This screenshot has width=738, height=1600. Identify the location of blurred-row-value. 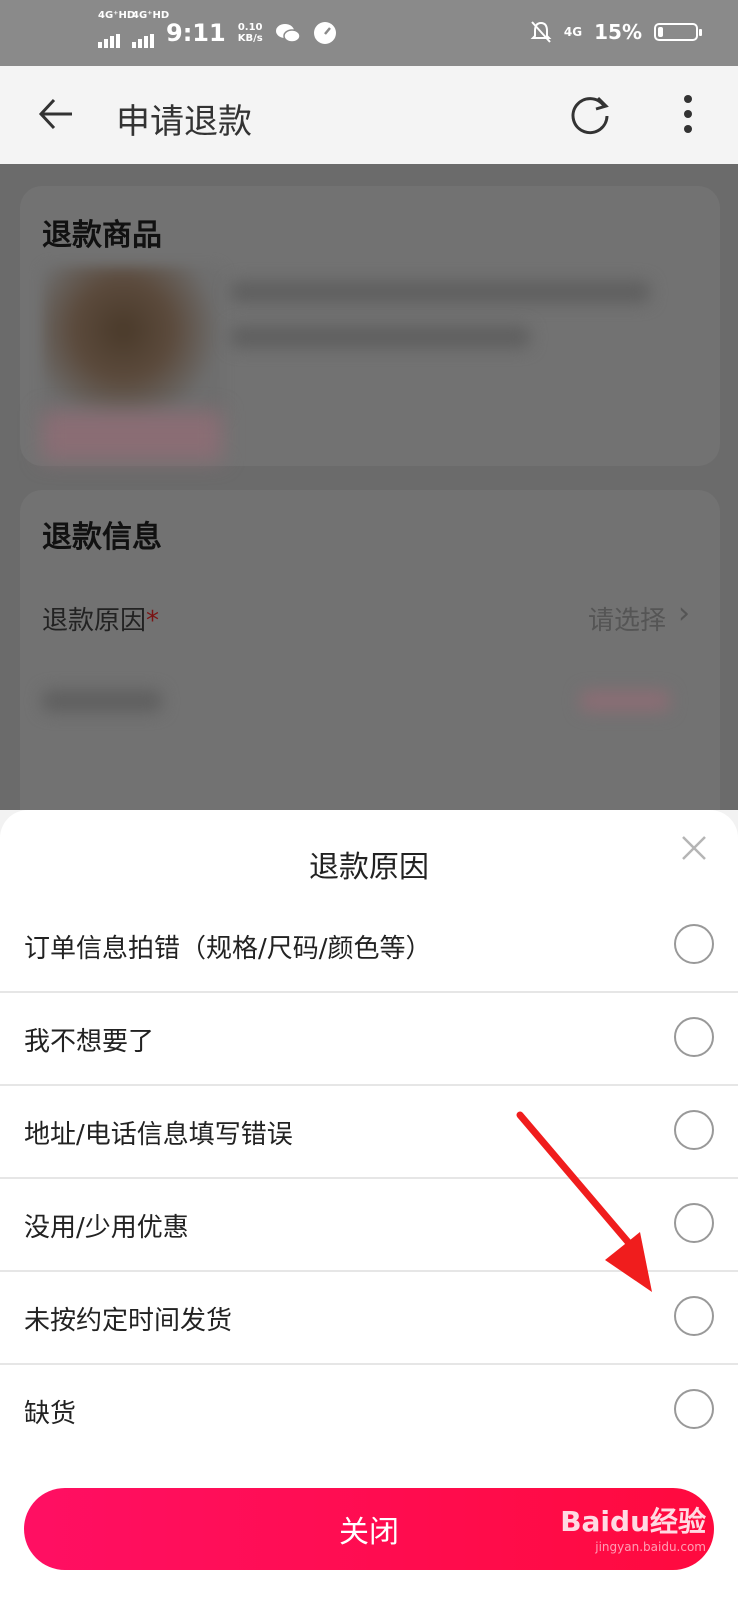
(625, 701).